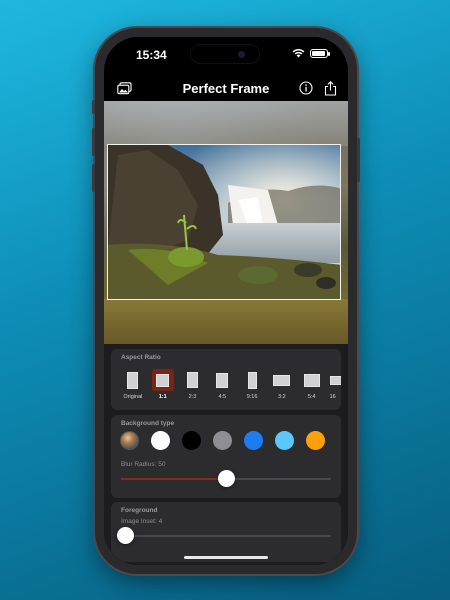 The height and width of the screenshot is (600, 450). I want to click on gray-swatch, so click(222, 440).